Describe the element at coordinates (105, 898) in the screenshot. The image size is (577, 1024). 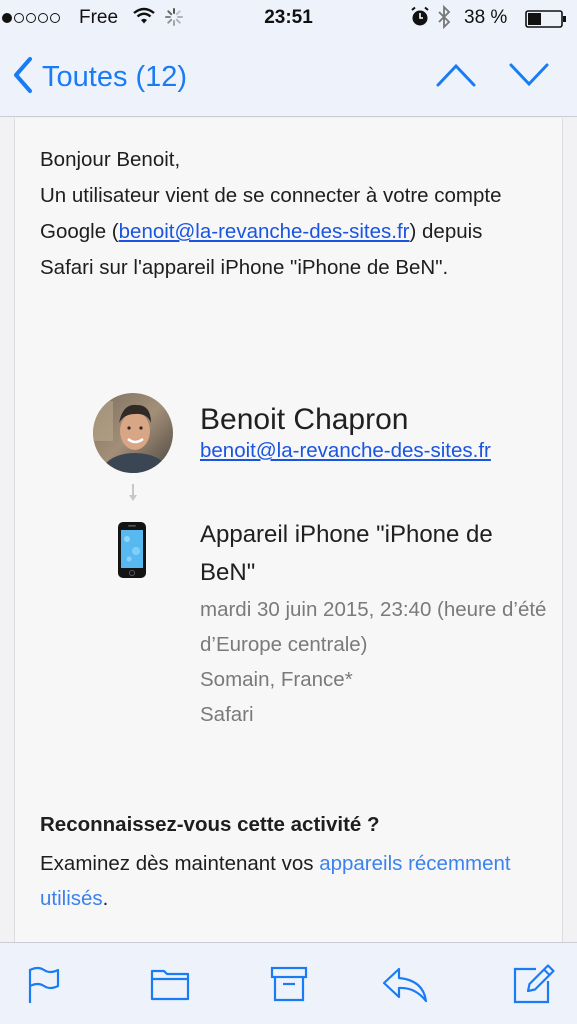
I see `review-text-end: .` at that location.